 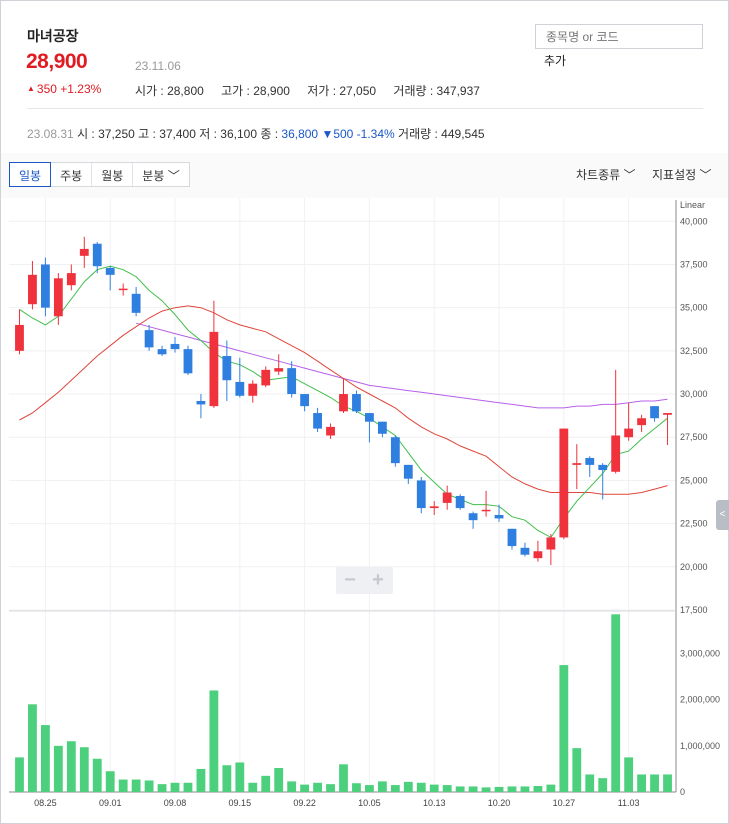 I want to click on date-tick-label: 08.25, so click(x=45, y=803).